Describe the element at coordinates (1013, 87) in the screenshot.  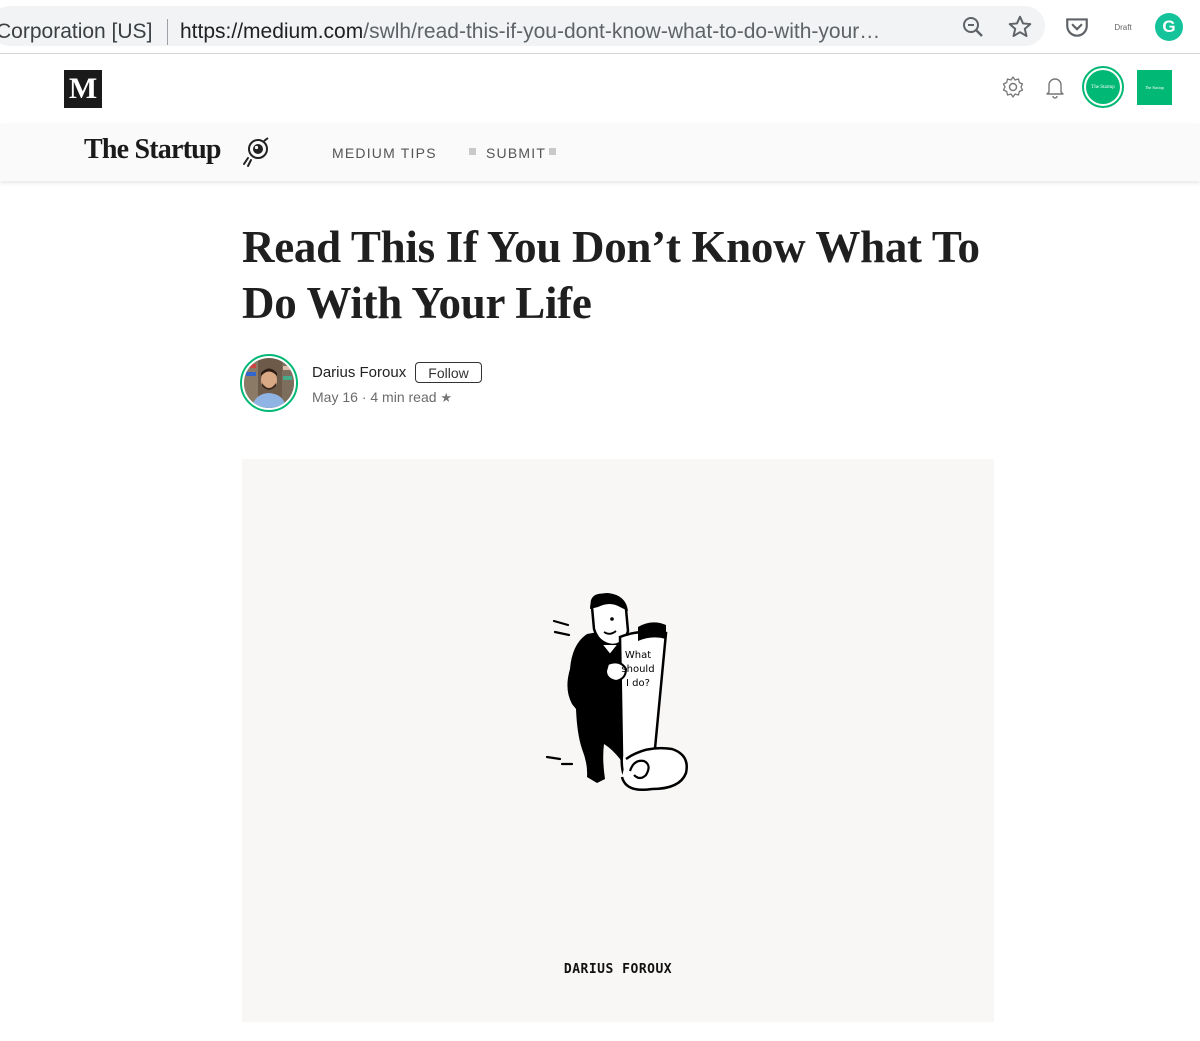
I see `gear-icon` at that location.